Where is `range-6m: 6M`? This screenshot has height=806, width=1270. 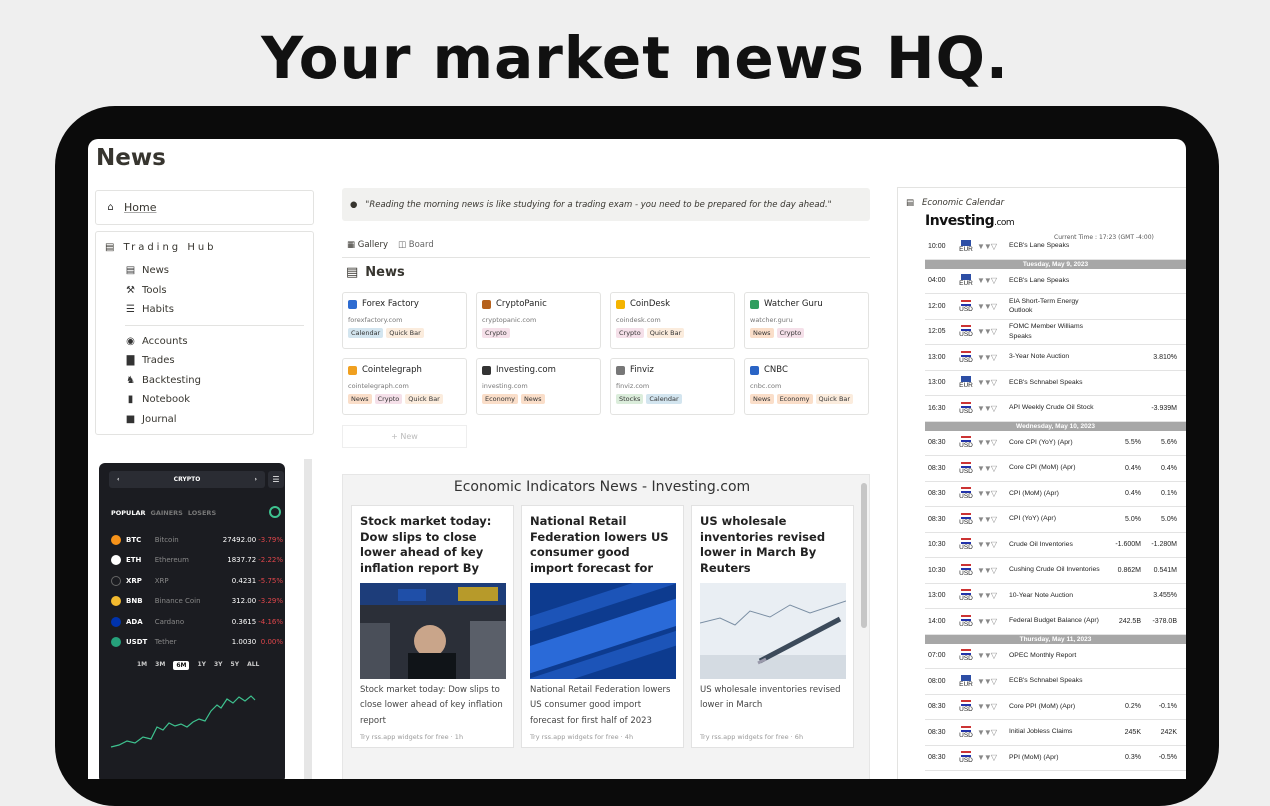 range-6m: 6M is located at coordinates (181, 665).